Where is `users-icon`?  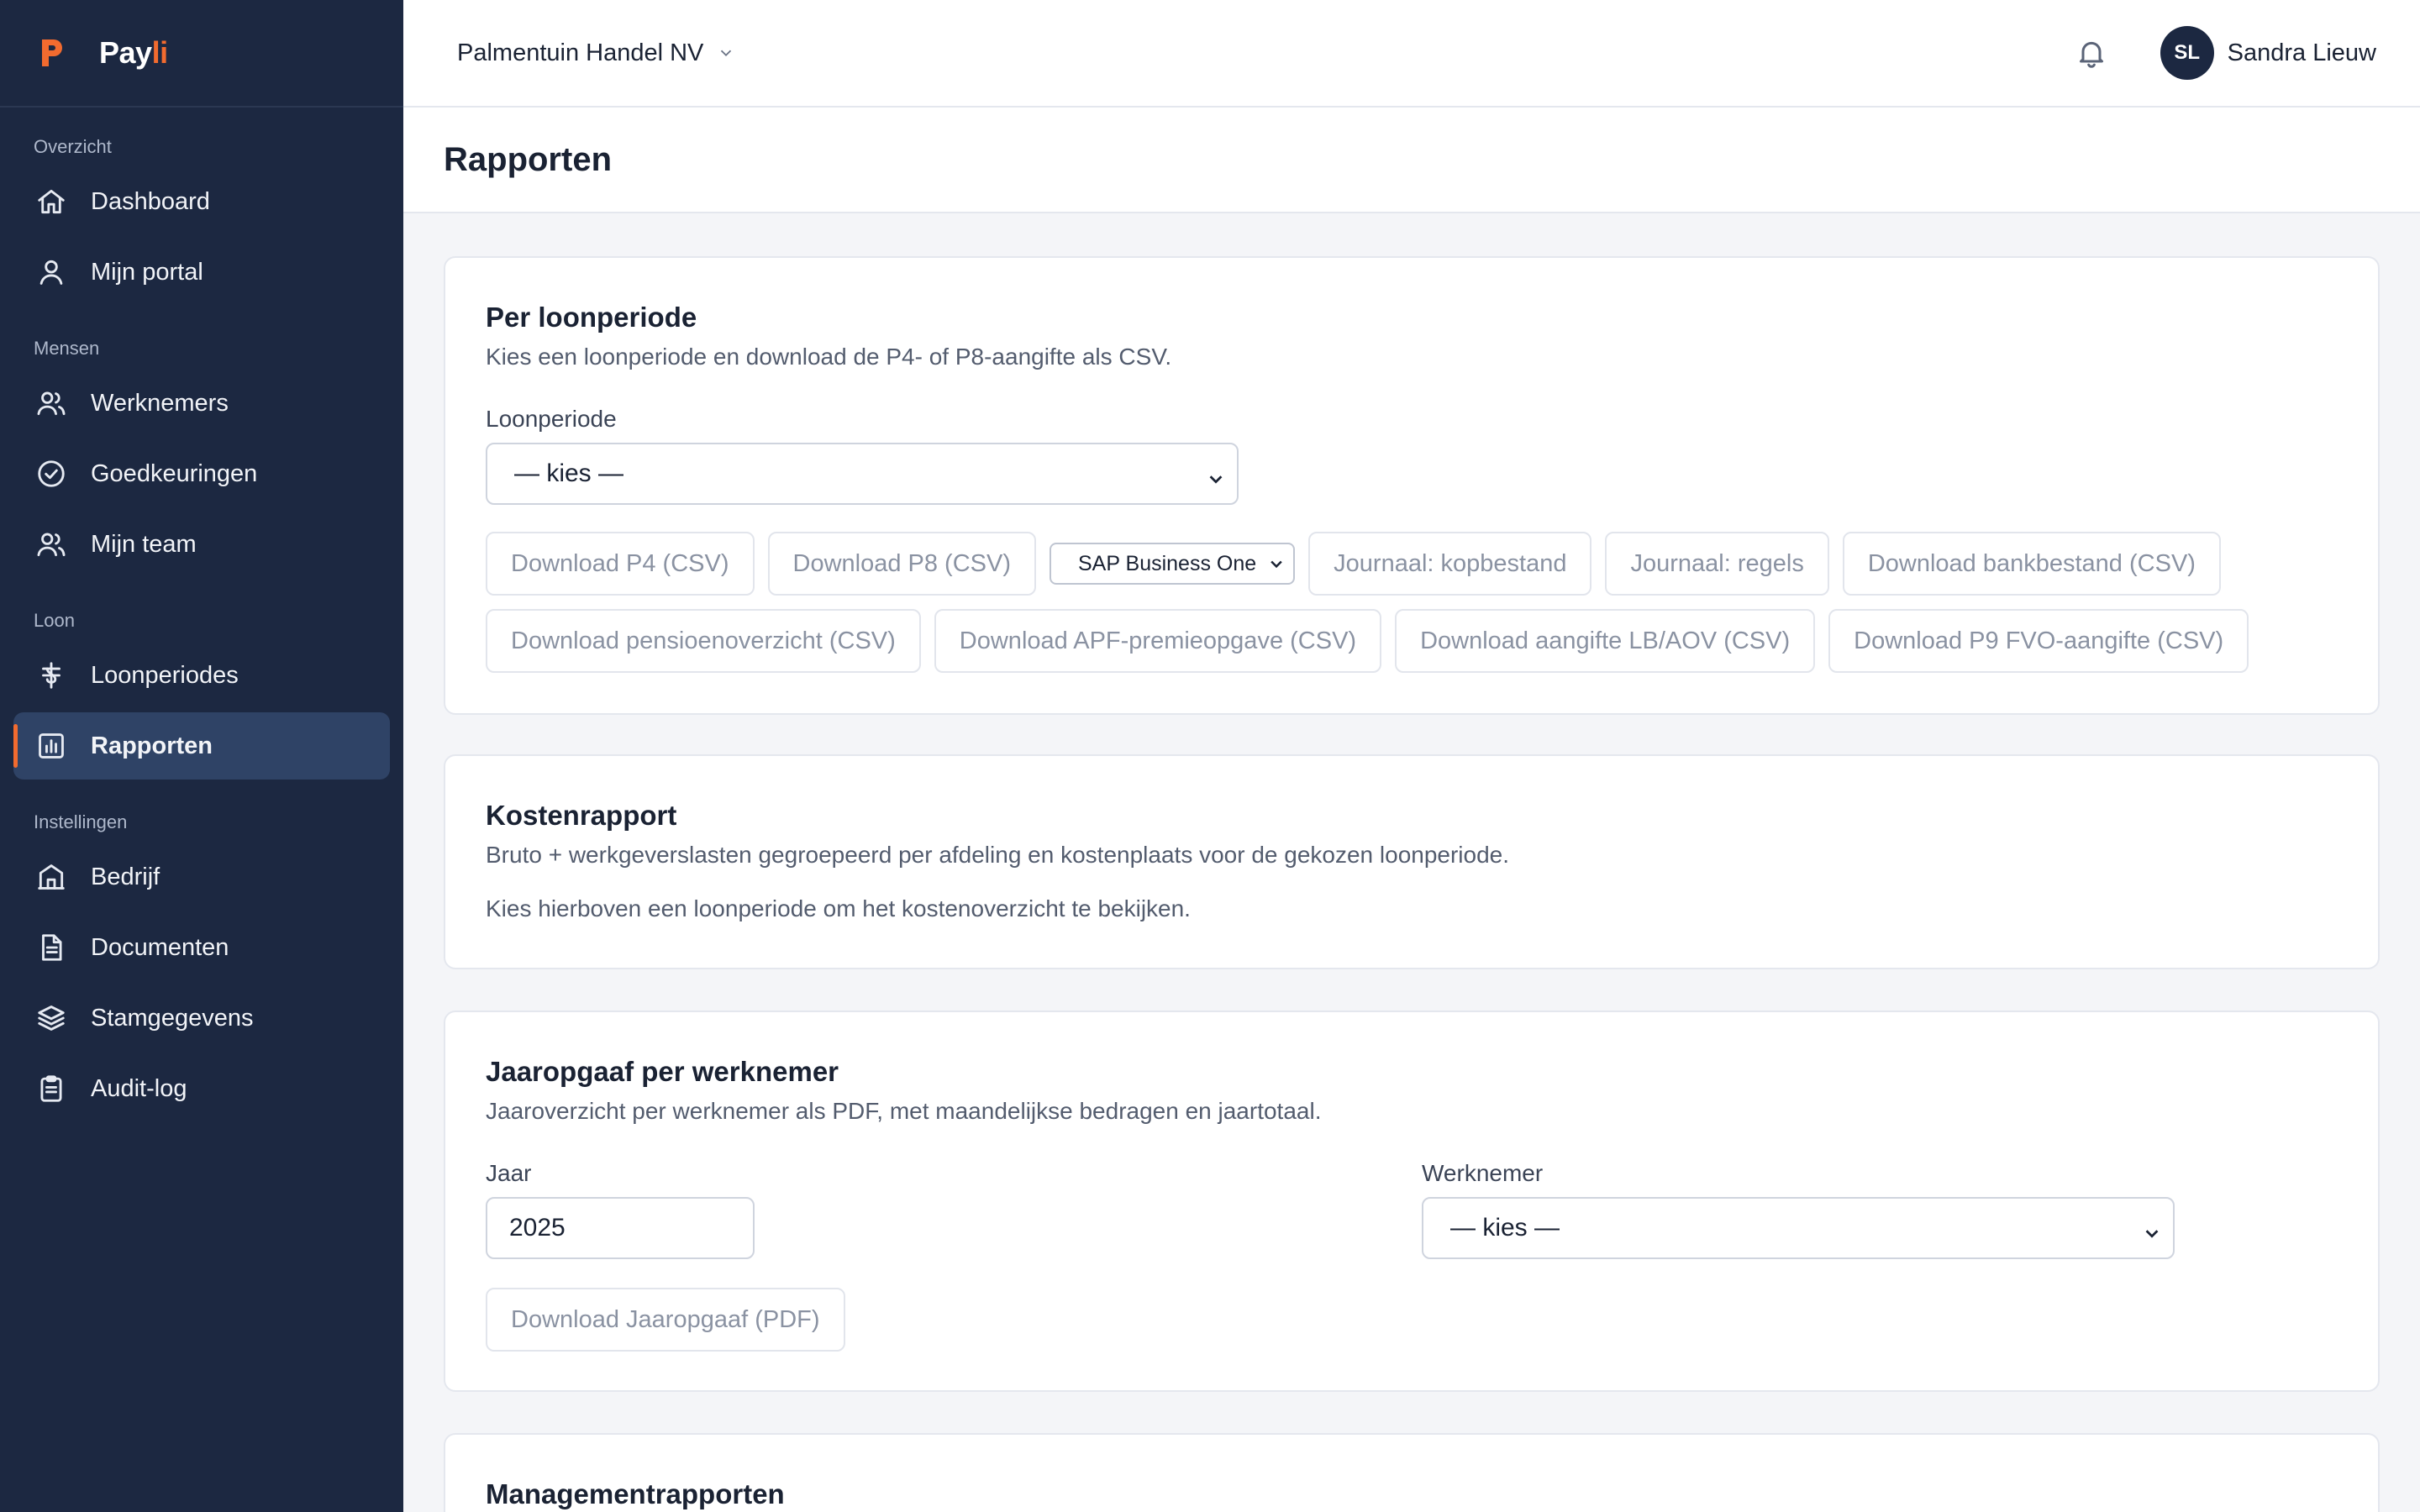
users-icon is located at coordinates (51, 403).